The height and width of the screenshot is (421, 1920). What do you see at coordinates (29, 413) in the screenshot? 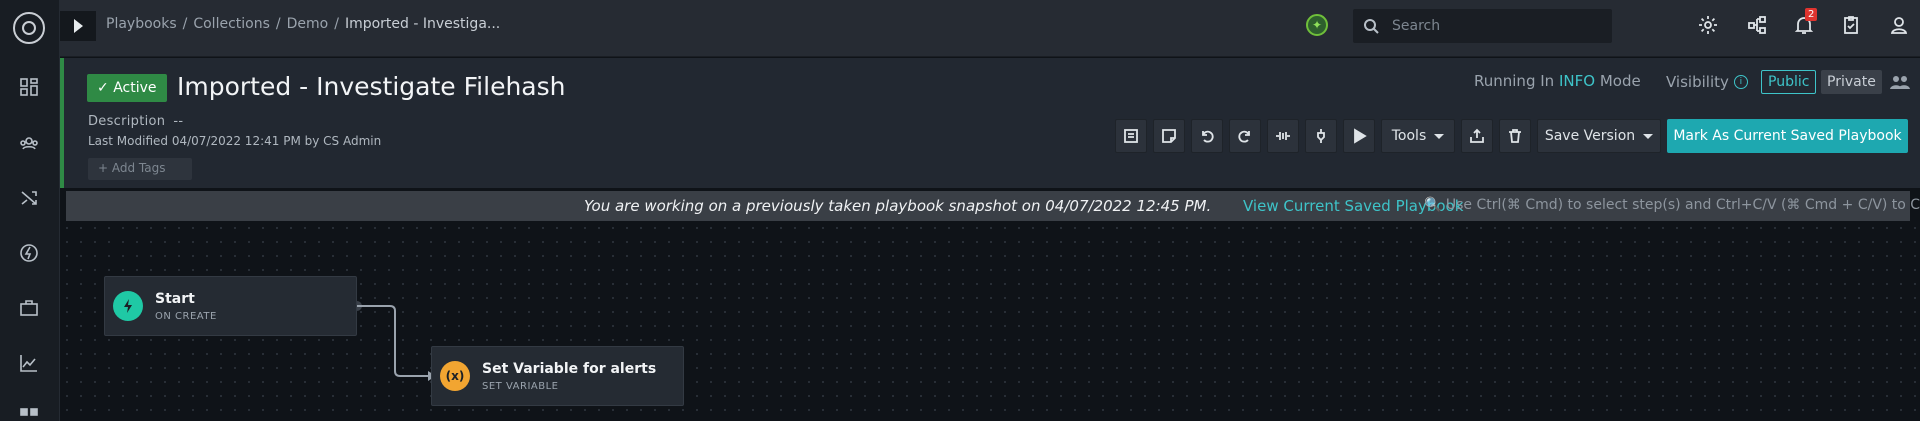
I see `apps-icon` at bounding box center [29, 413].